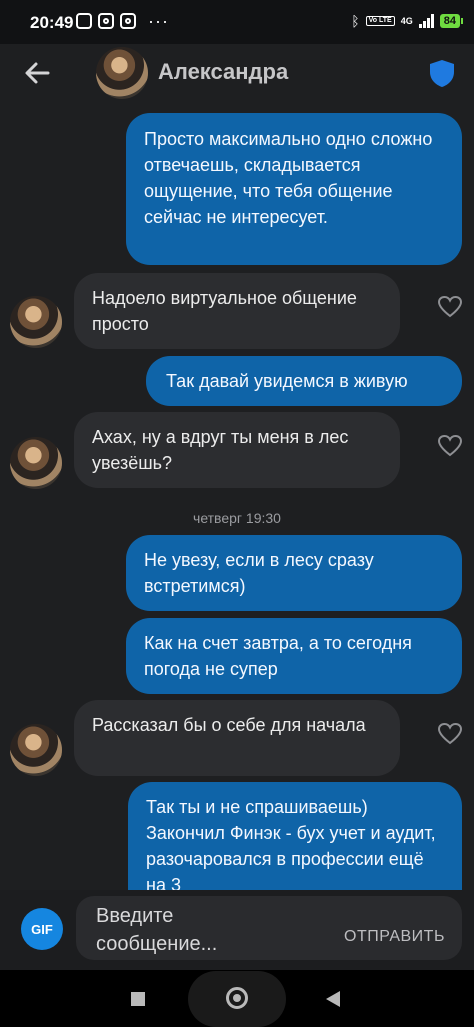  Describe the element at coordinates (355, 21) in the screenshot. I see `bluetooth-icon: ᛒ` at that location.